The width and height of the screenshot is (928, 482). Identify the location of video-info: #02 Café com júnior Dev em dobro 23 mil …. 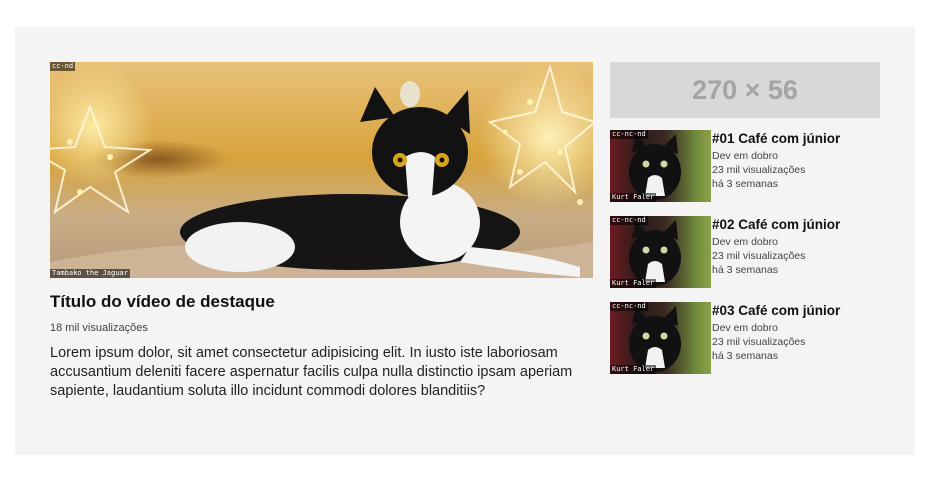
(775, 252).